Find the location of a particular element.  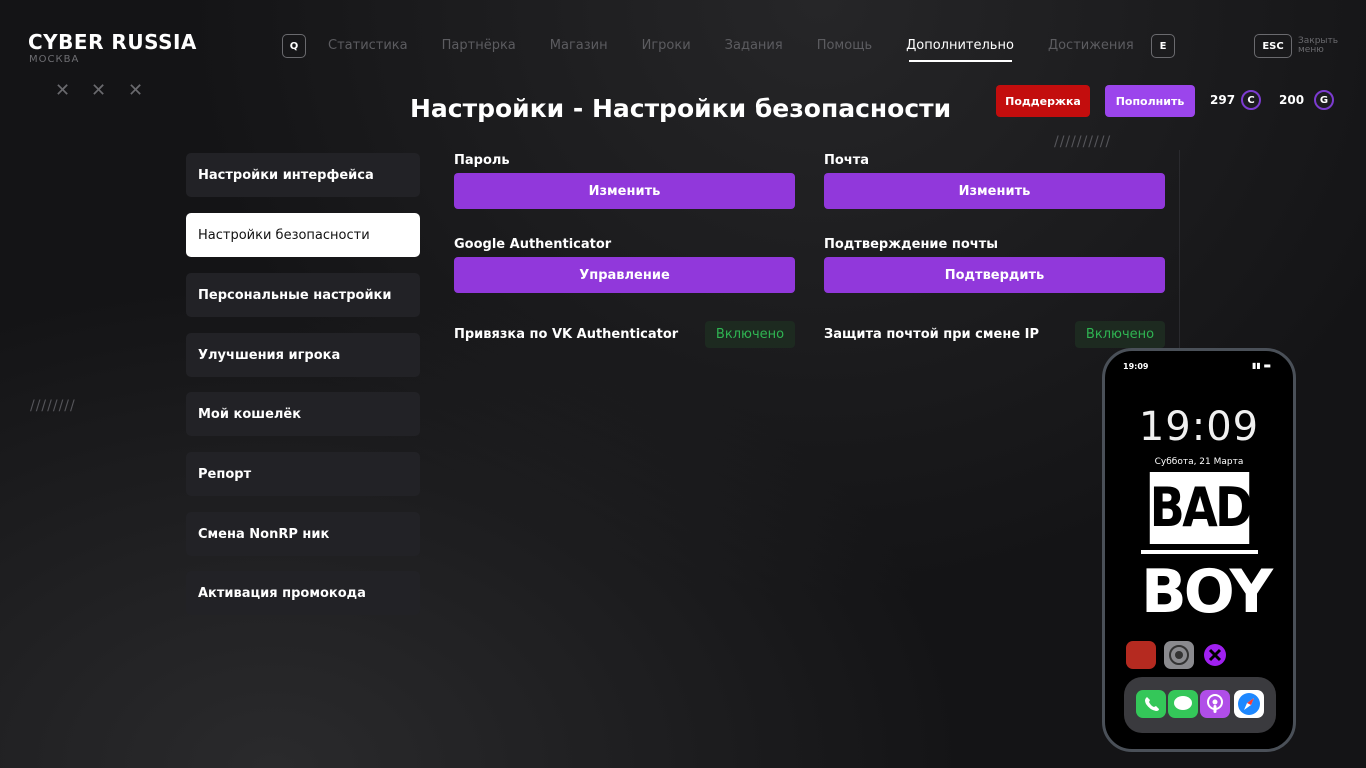

cyber-app-icon is located at coordinates (1215, 655).